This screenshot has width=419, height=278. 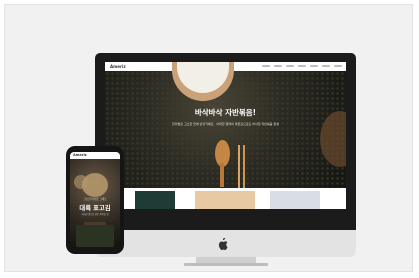 I want to click on phone-logo: Ameriz, so click(x=80, y=155).